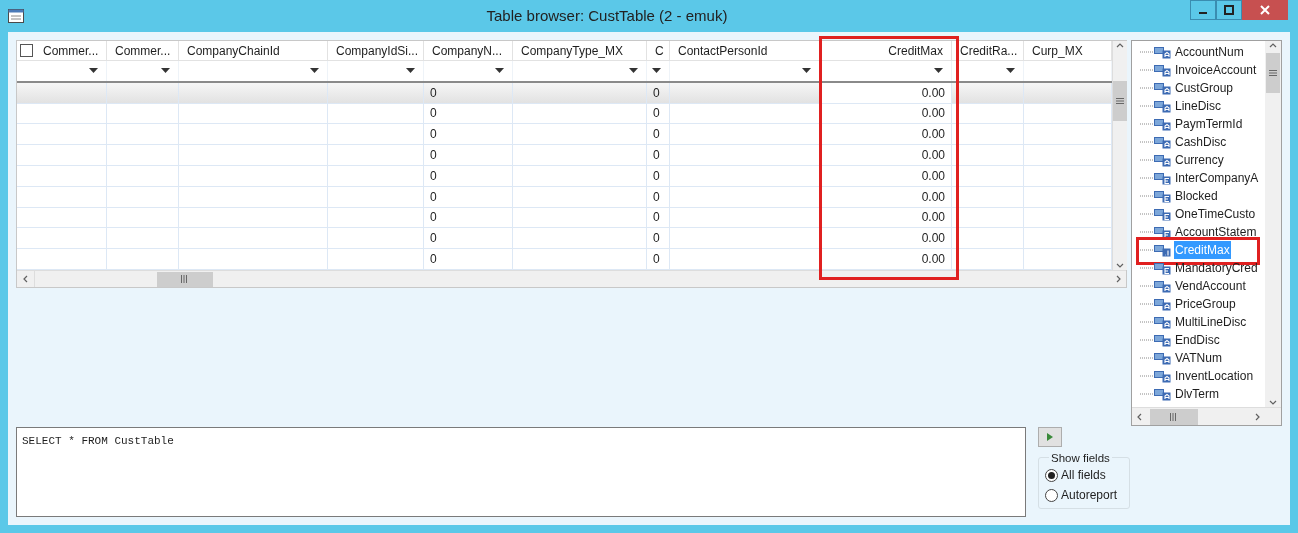  What do you see at coordinates (1209, 124) in the screenshot?
I see `tree-item: PaymTermId` at bounding box center [1209, 124].